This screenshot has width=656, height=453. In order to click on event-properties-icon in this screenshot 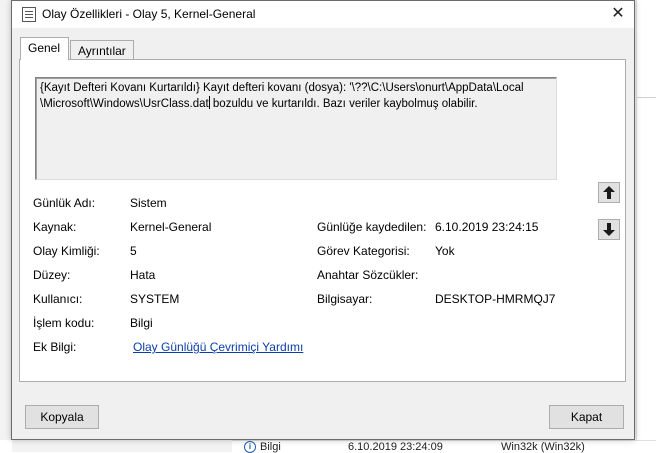, I will do `click(29, 14)`.